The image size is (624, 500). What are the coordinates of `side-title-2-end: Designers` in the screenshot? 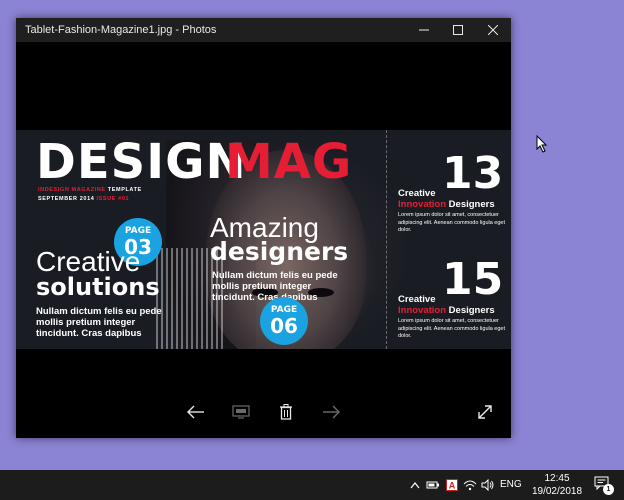 It's located at (470, 310).